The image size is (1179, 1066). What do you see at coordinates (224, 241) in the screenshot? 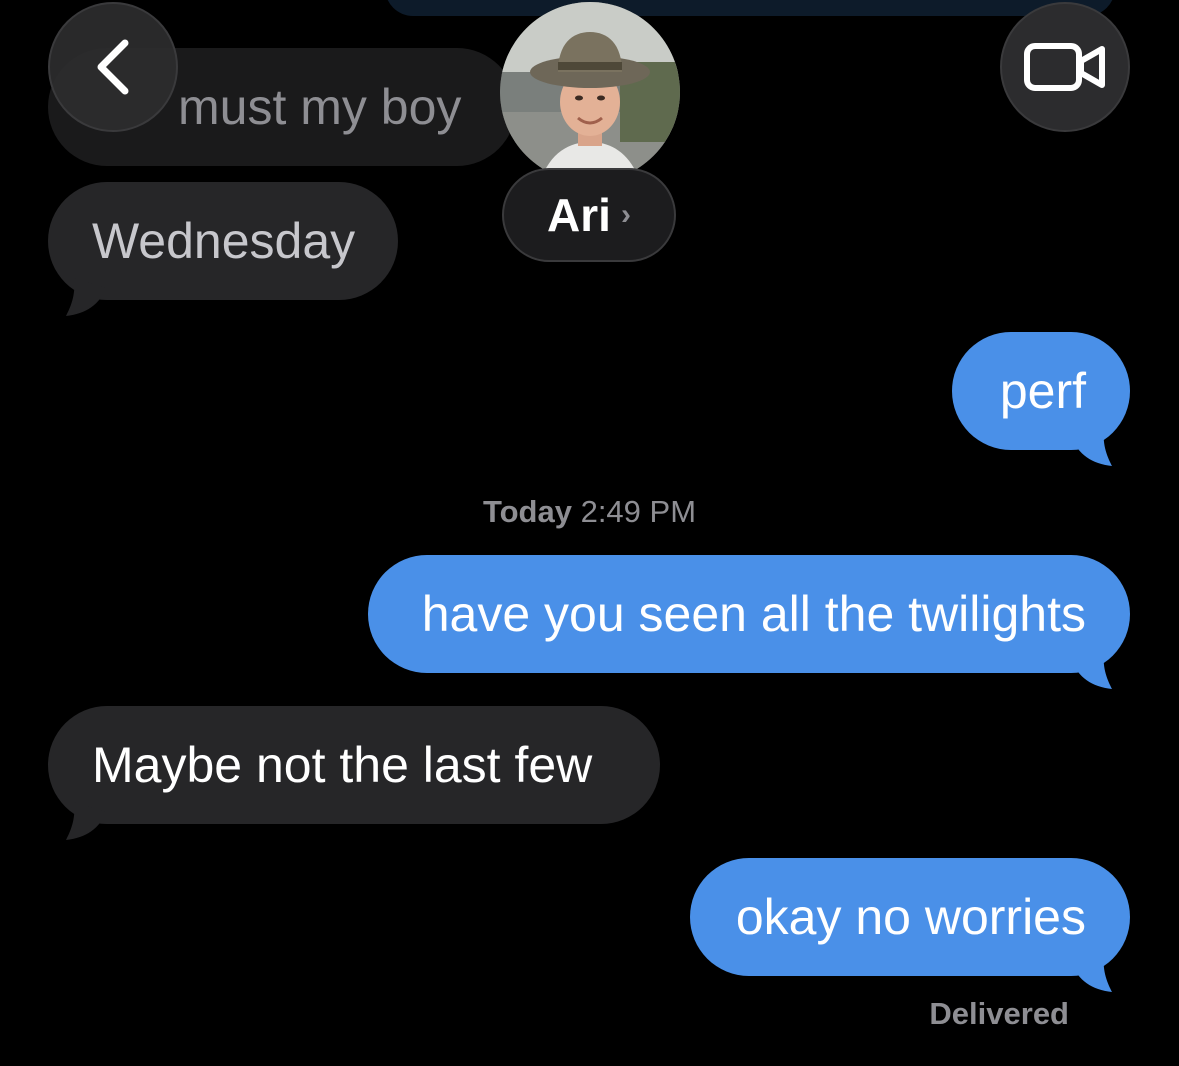
I see `message-text: Wednesday` at bounding box center [224, 241].